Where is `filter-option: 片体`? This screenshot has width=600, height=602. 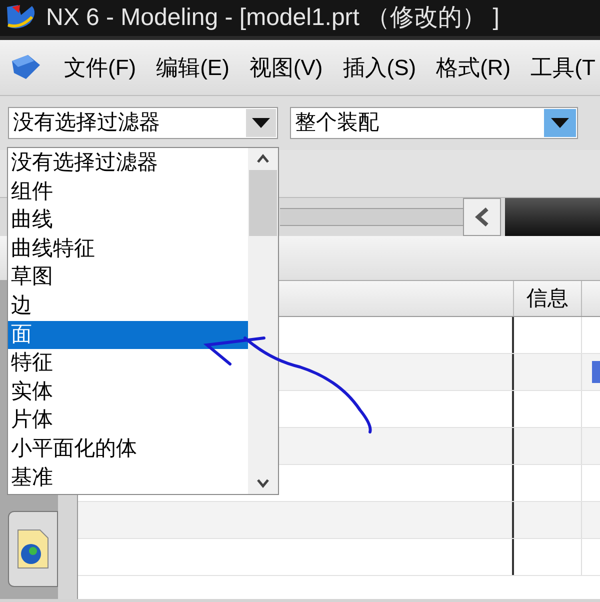
filter-option: 片体 is located at coordinates (128, 420).